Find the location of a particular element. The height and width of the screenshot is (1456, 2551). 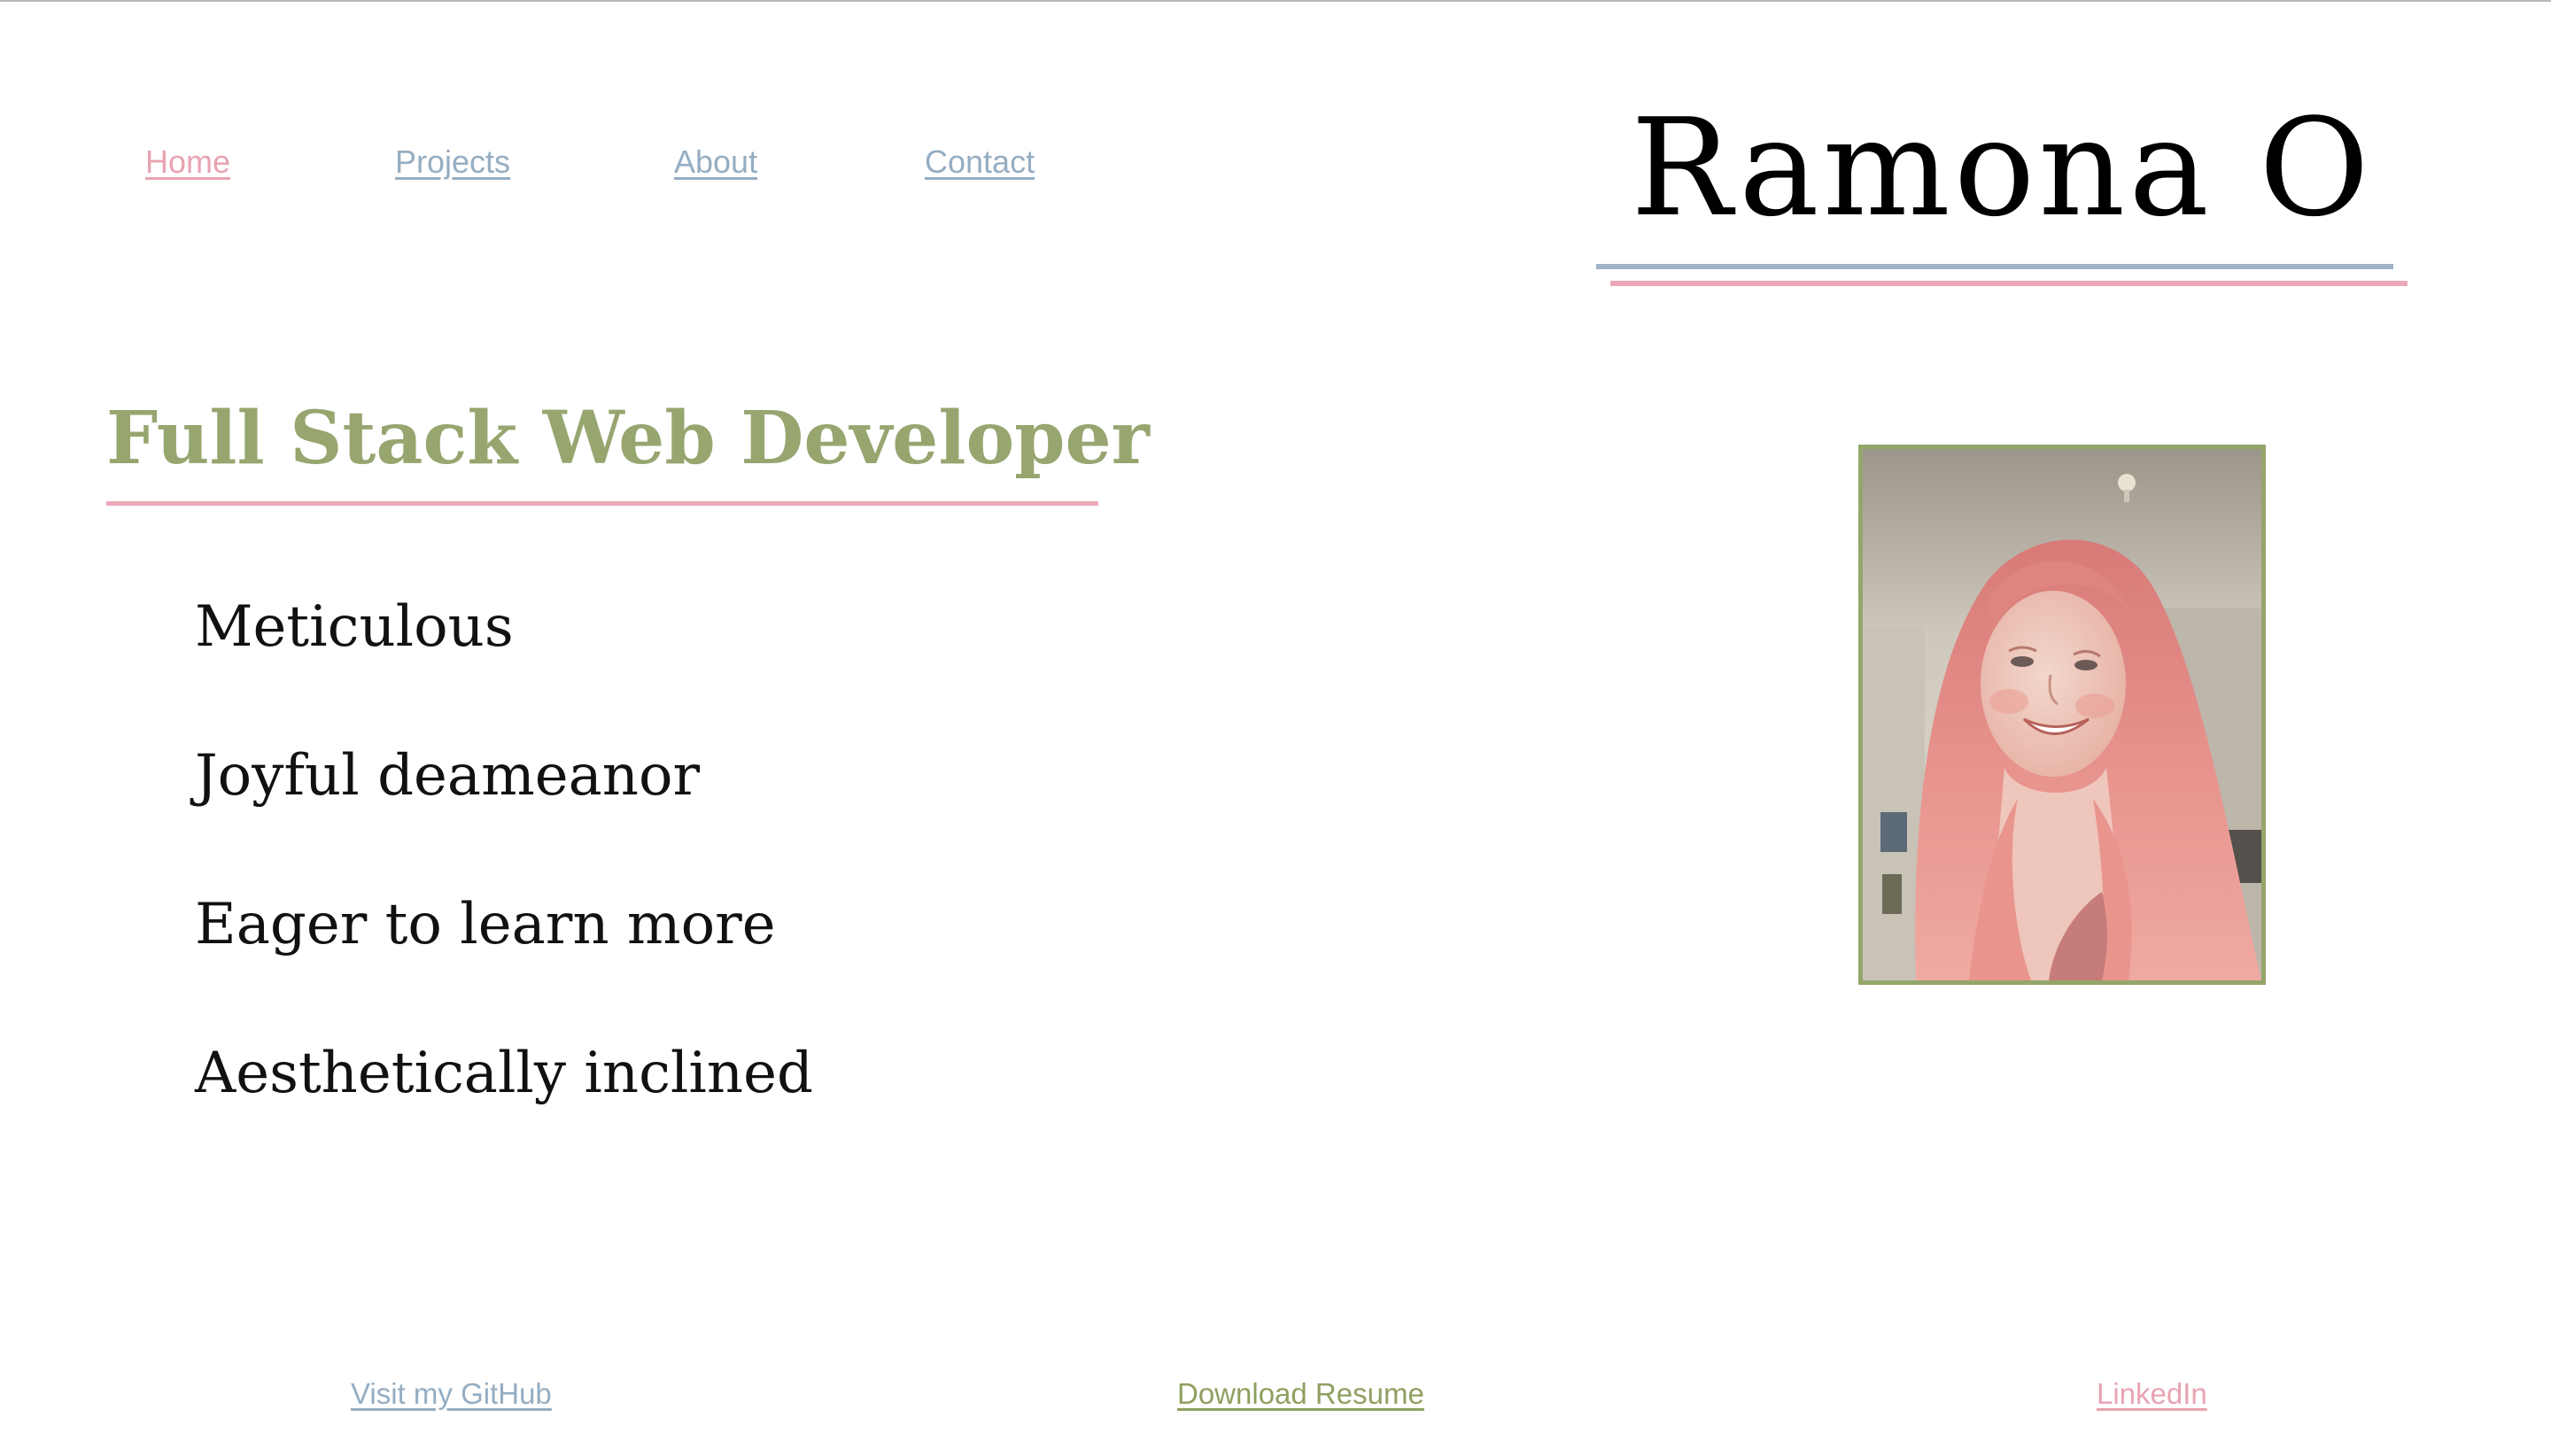

site-name: Ramona O is located at coordinates (2002, 167).